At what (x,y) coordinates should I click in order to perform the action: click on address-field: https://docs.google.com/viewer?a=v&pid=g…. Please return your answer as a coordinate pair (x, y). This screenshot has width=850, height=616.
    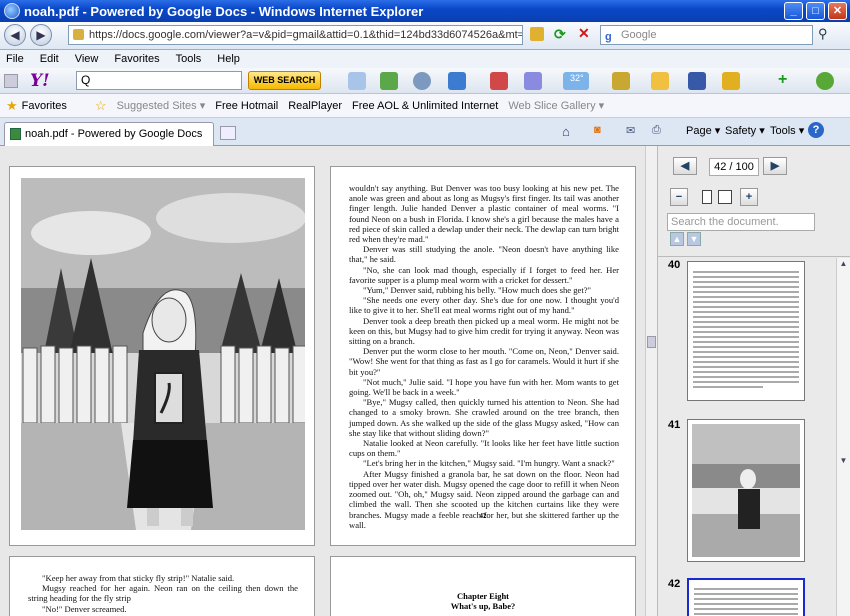
    Looking at the image, I should click on (295, 35).